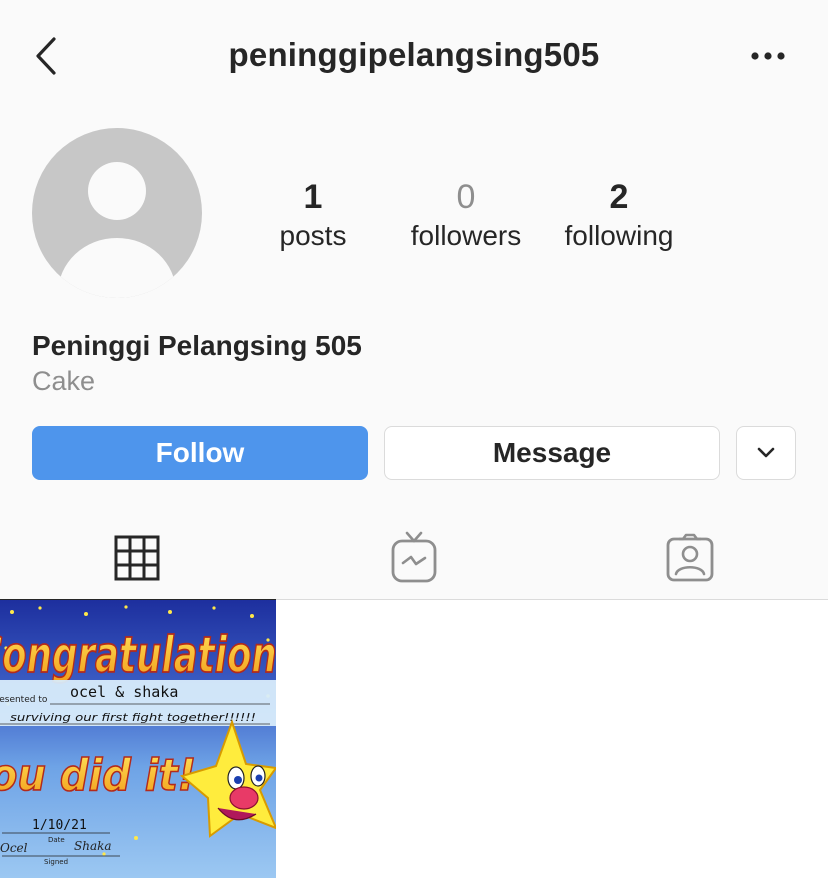 This screenshot has width=828, height=883. I want to click on ellipsis-icon, so click(768, 56).